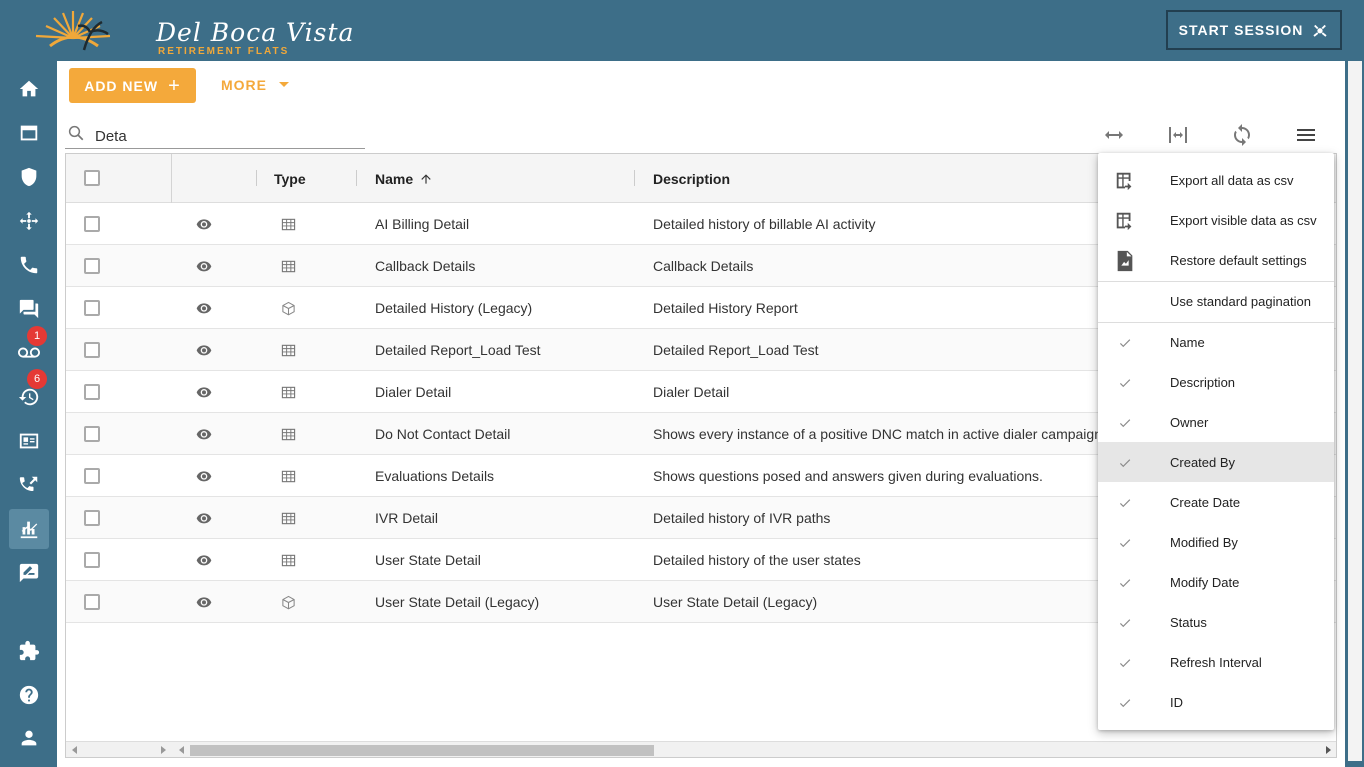 This screenshot has width=1364, height=767. What do you see at coordinates (1216, 220) in the screenshot?
I see `export-visible-csv-item: Export visible data as csv` at bounding box center [1216, 220].